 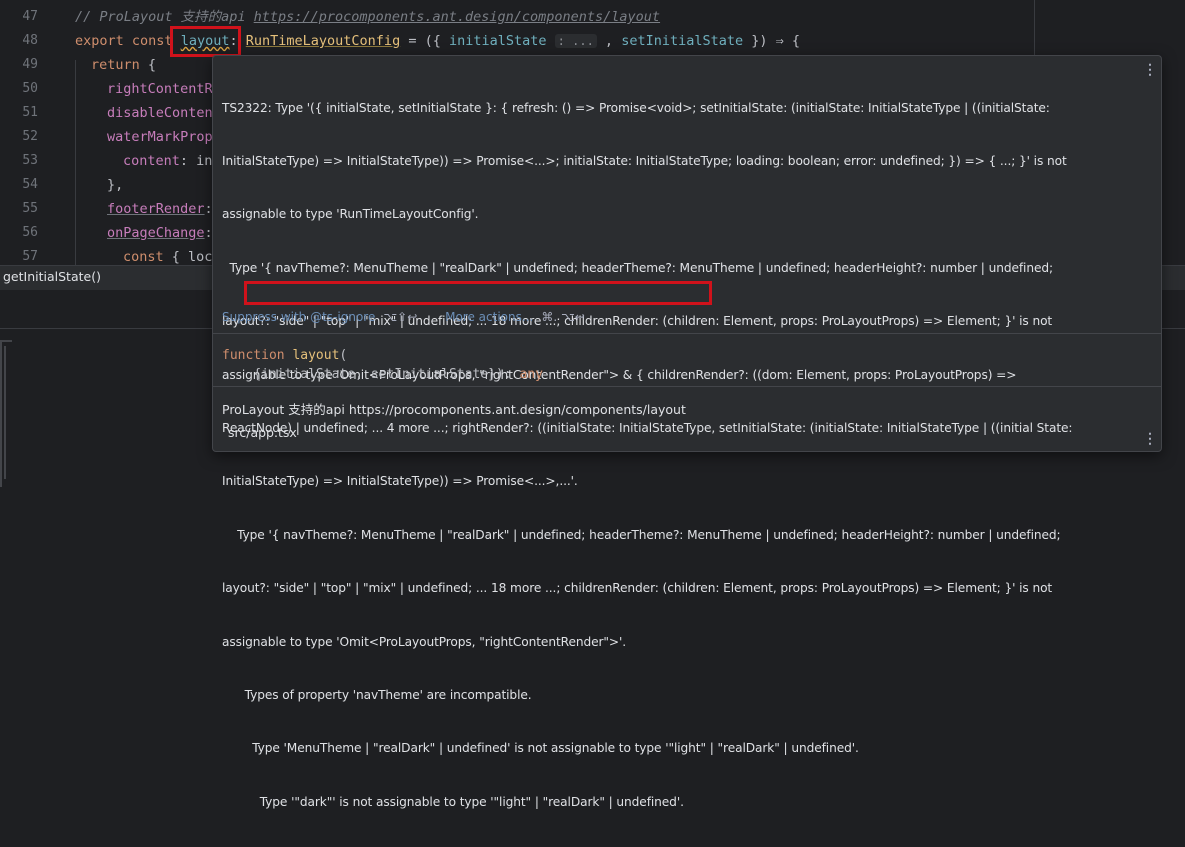 What do you see at coordinates (30, 232) in the screenshot?
I see `line-number: 56` at bounding box center [30, 232].